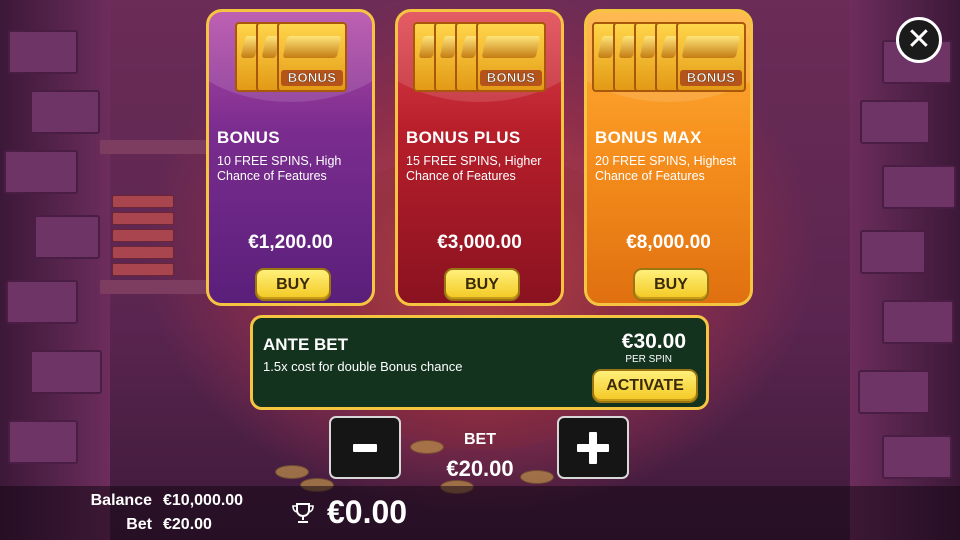 This screenshot has height=540, width=960. Describe the element at coordinates (645, 386) in the screenshot. I see `activate-button: ACTIVATE` at that location.